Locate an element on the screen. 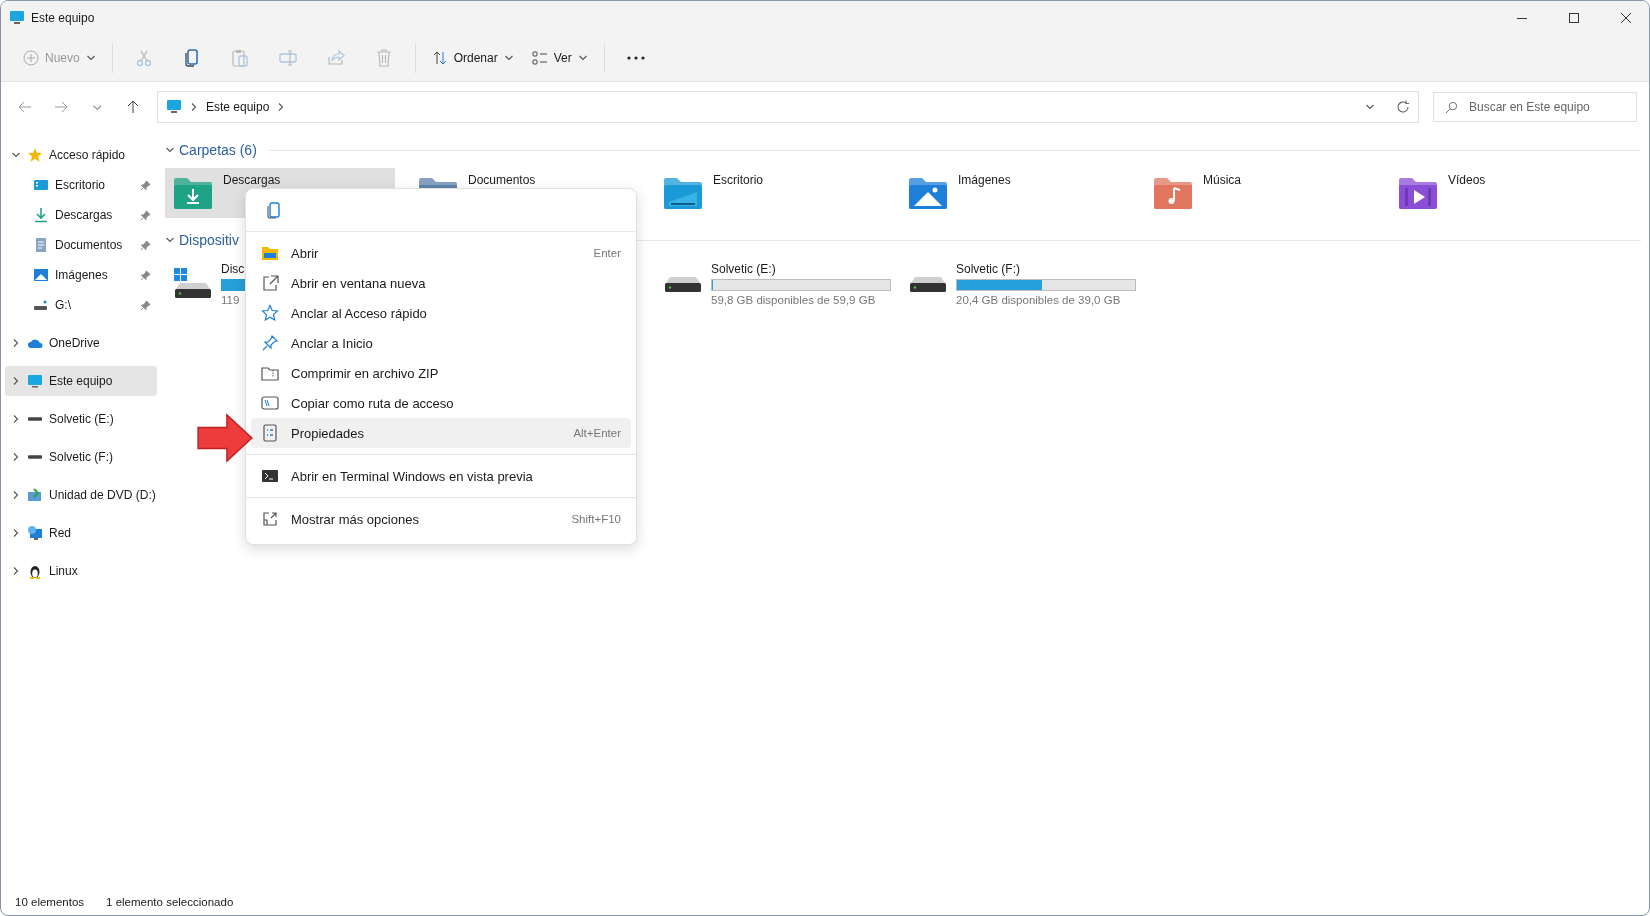 The height and width of the screenshot is (916, 1650). drive-detail: 20,4 GB disponibles de 39,0 GB is located at coordinates (1039, 300).